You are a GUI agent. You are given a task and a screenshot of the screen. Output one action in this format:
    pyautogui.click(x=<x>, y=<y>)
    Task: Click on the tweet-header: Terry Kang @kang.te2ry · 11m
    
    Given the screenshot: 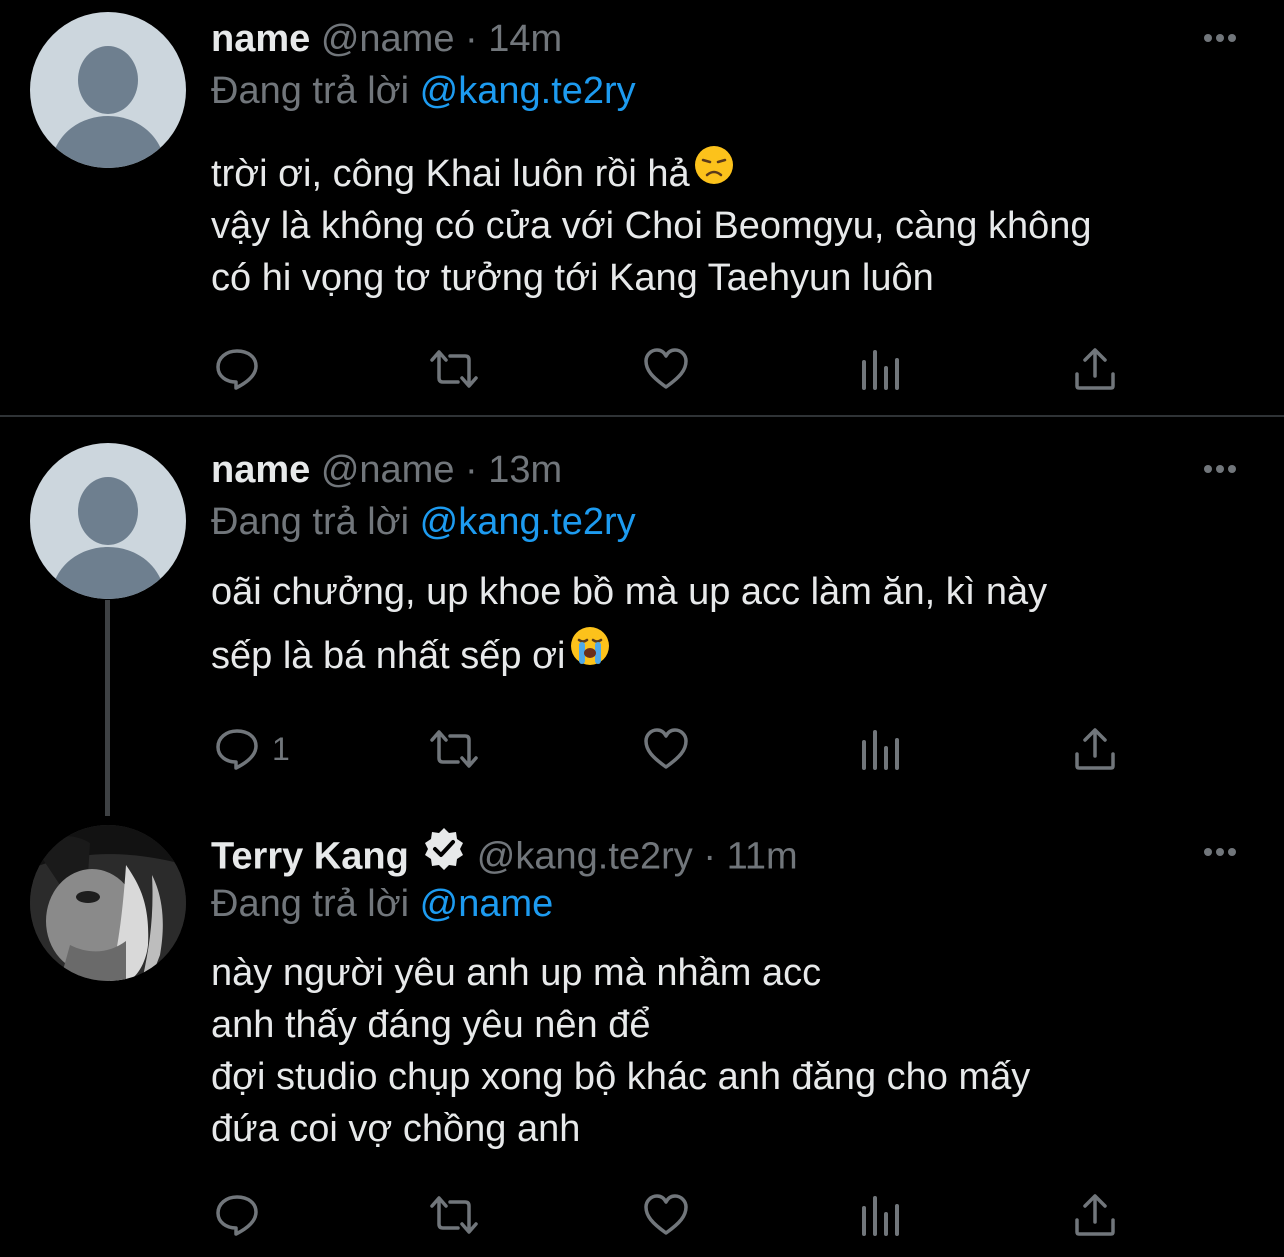 What is the action you would take?
    pyautogui.click(x=504, y=853)
    